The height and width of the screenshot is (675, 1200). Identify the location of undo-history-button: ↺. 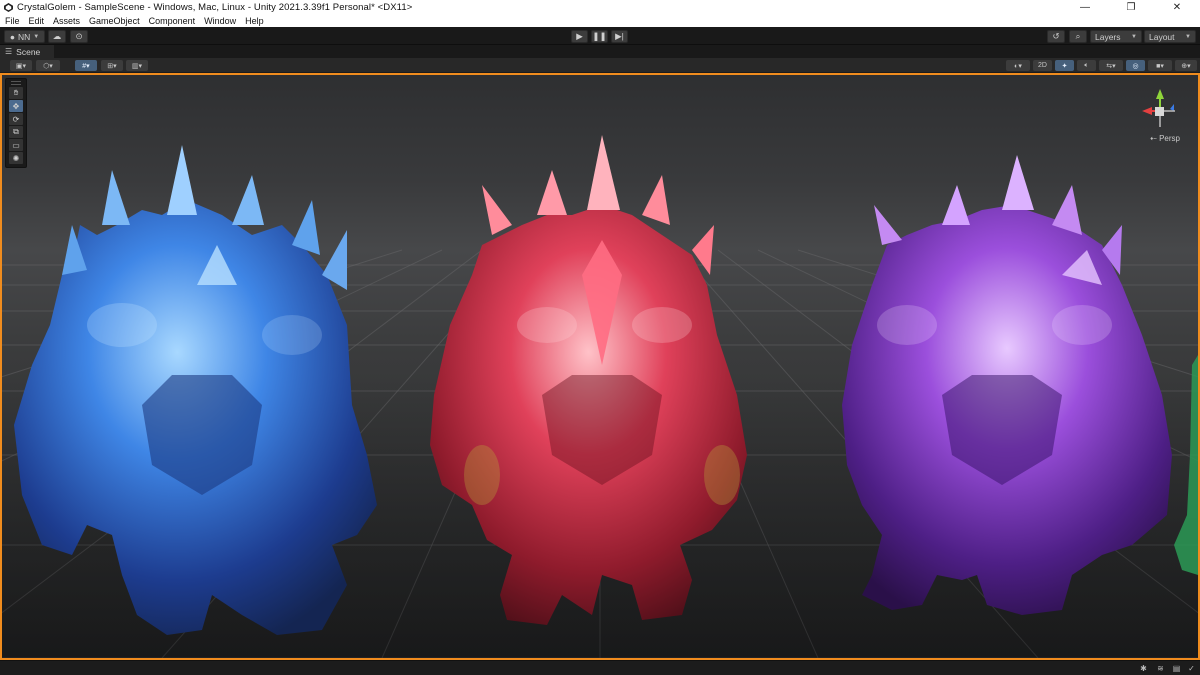
(1056, 36).